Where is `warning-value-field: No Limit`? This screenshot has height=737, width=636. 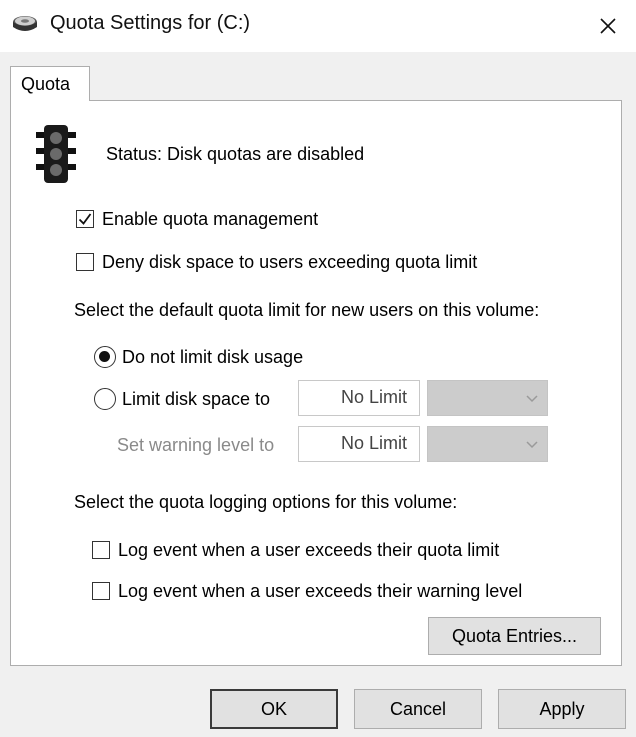 warning-value-field: No Limit is located at coordinates (359, 444).